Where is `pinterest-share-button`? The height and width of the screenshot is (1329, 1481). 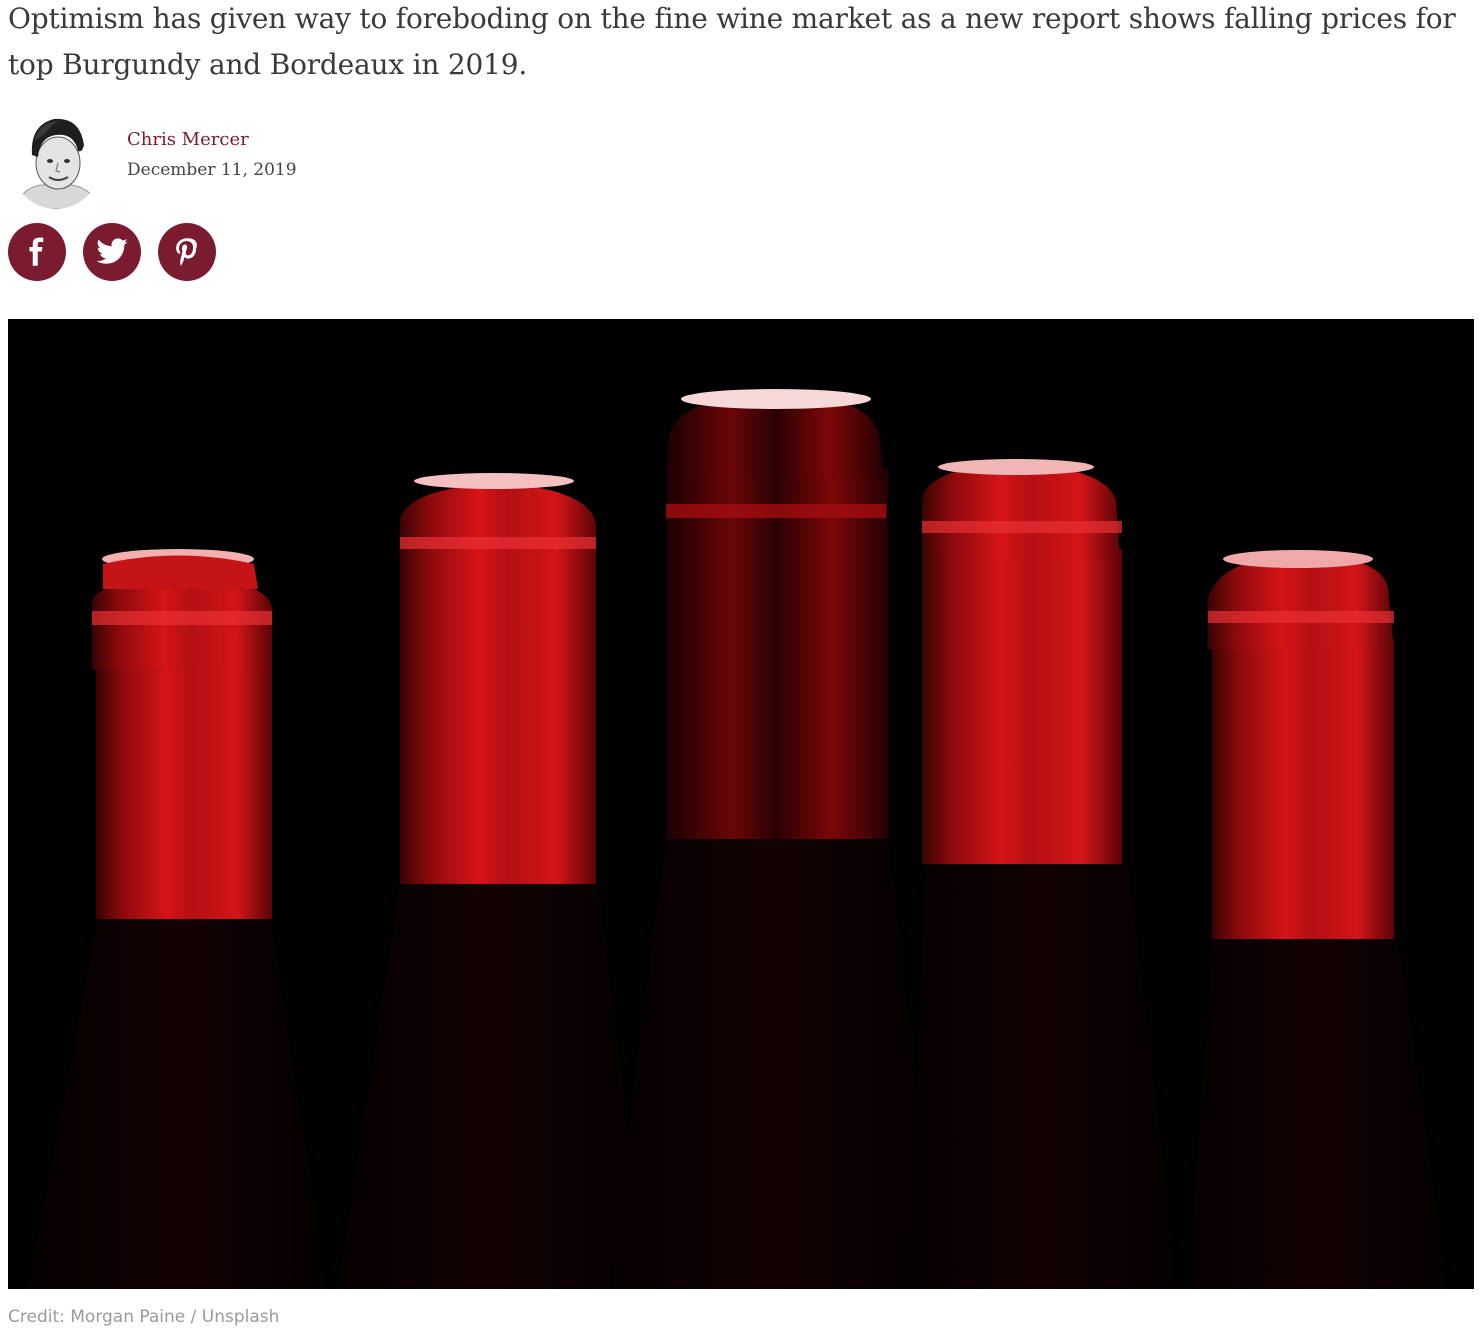 pinterest-share-button is located at coordinates (187, 252).